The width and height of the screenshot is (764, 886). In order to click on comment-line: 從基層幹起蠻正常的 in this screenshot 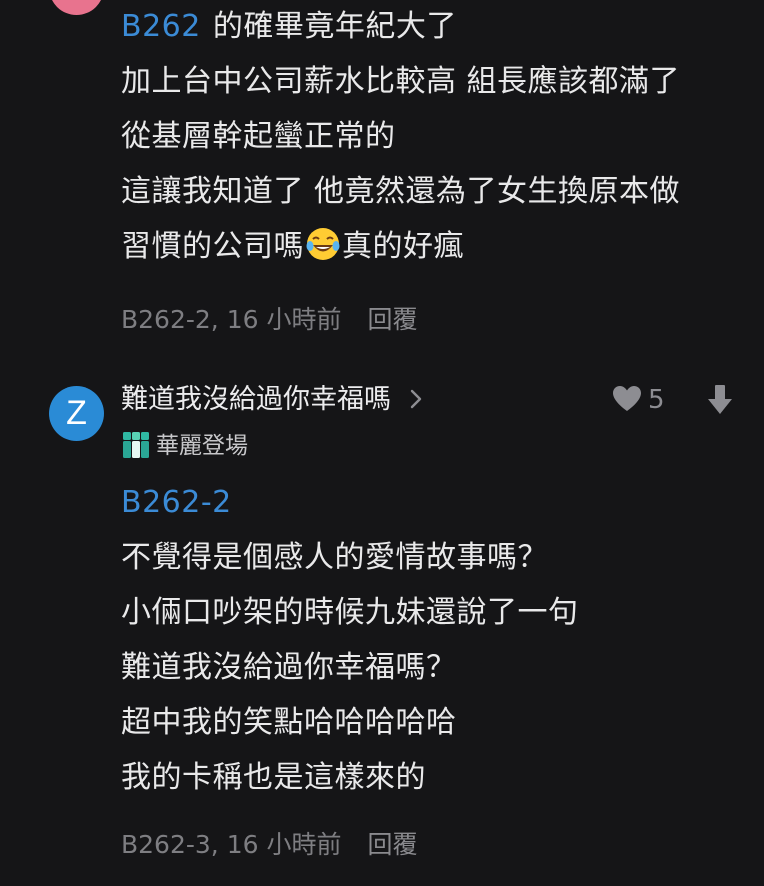, I will do `click(258, 136)`.